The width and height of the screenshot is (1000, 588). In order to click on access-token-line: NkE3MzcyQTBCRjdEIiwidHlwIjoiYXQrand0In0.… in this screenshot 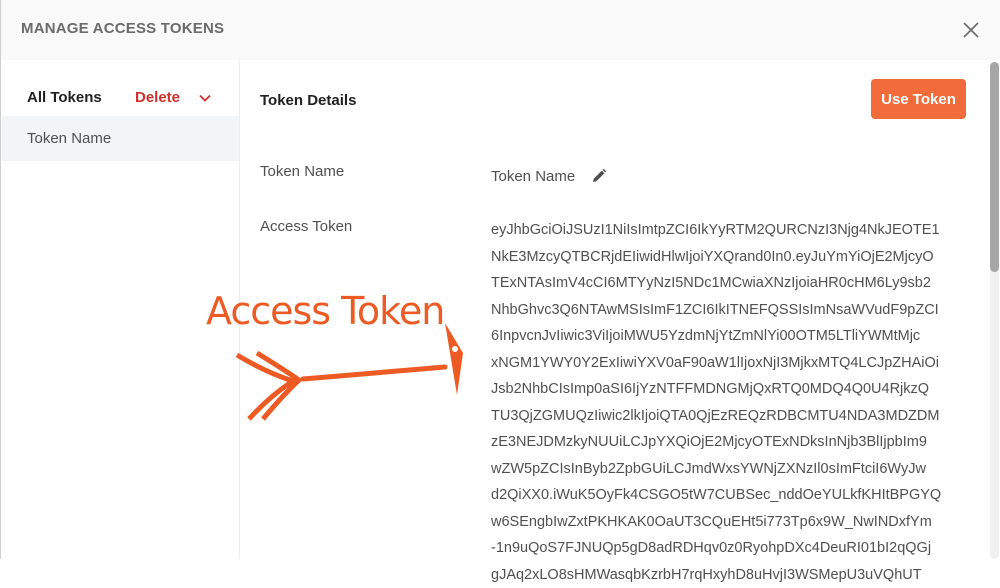, I will do `click(731, 257)`.